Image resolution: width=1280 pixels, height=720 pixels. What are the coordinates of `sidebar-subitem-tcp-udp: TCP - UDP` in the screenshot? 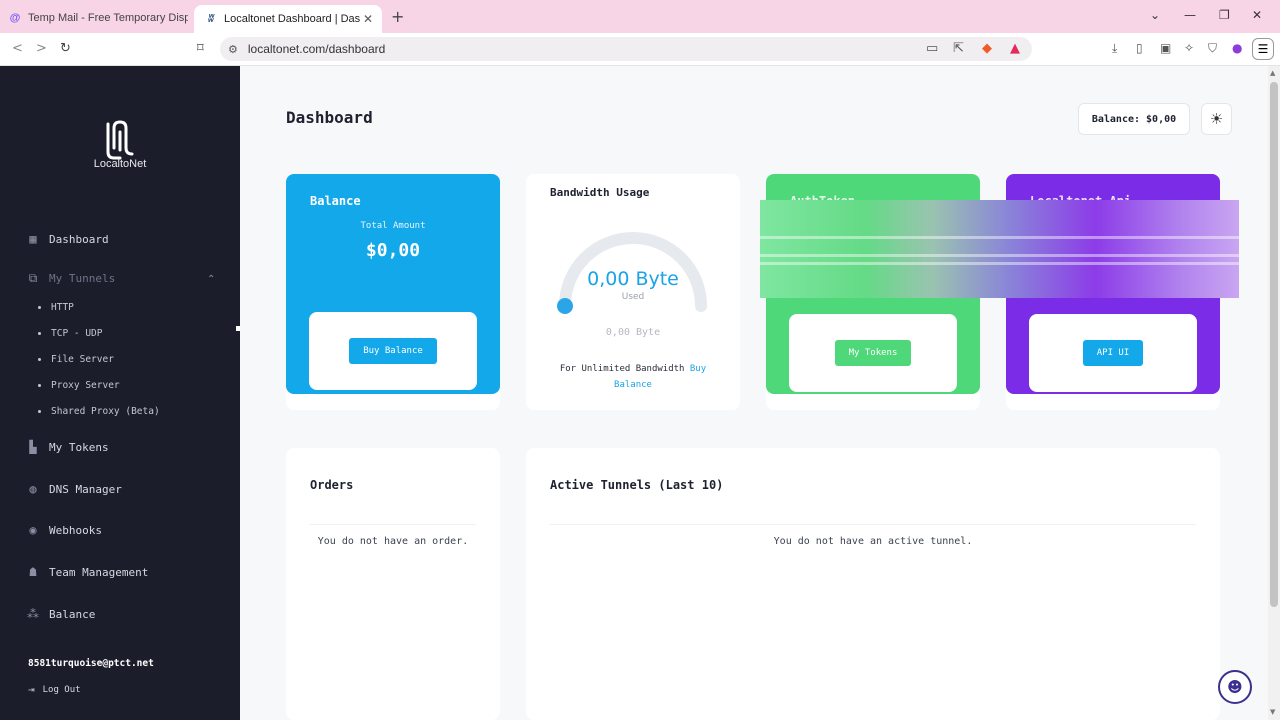 It's located at (70, 333).